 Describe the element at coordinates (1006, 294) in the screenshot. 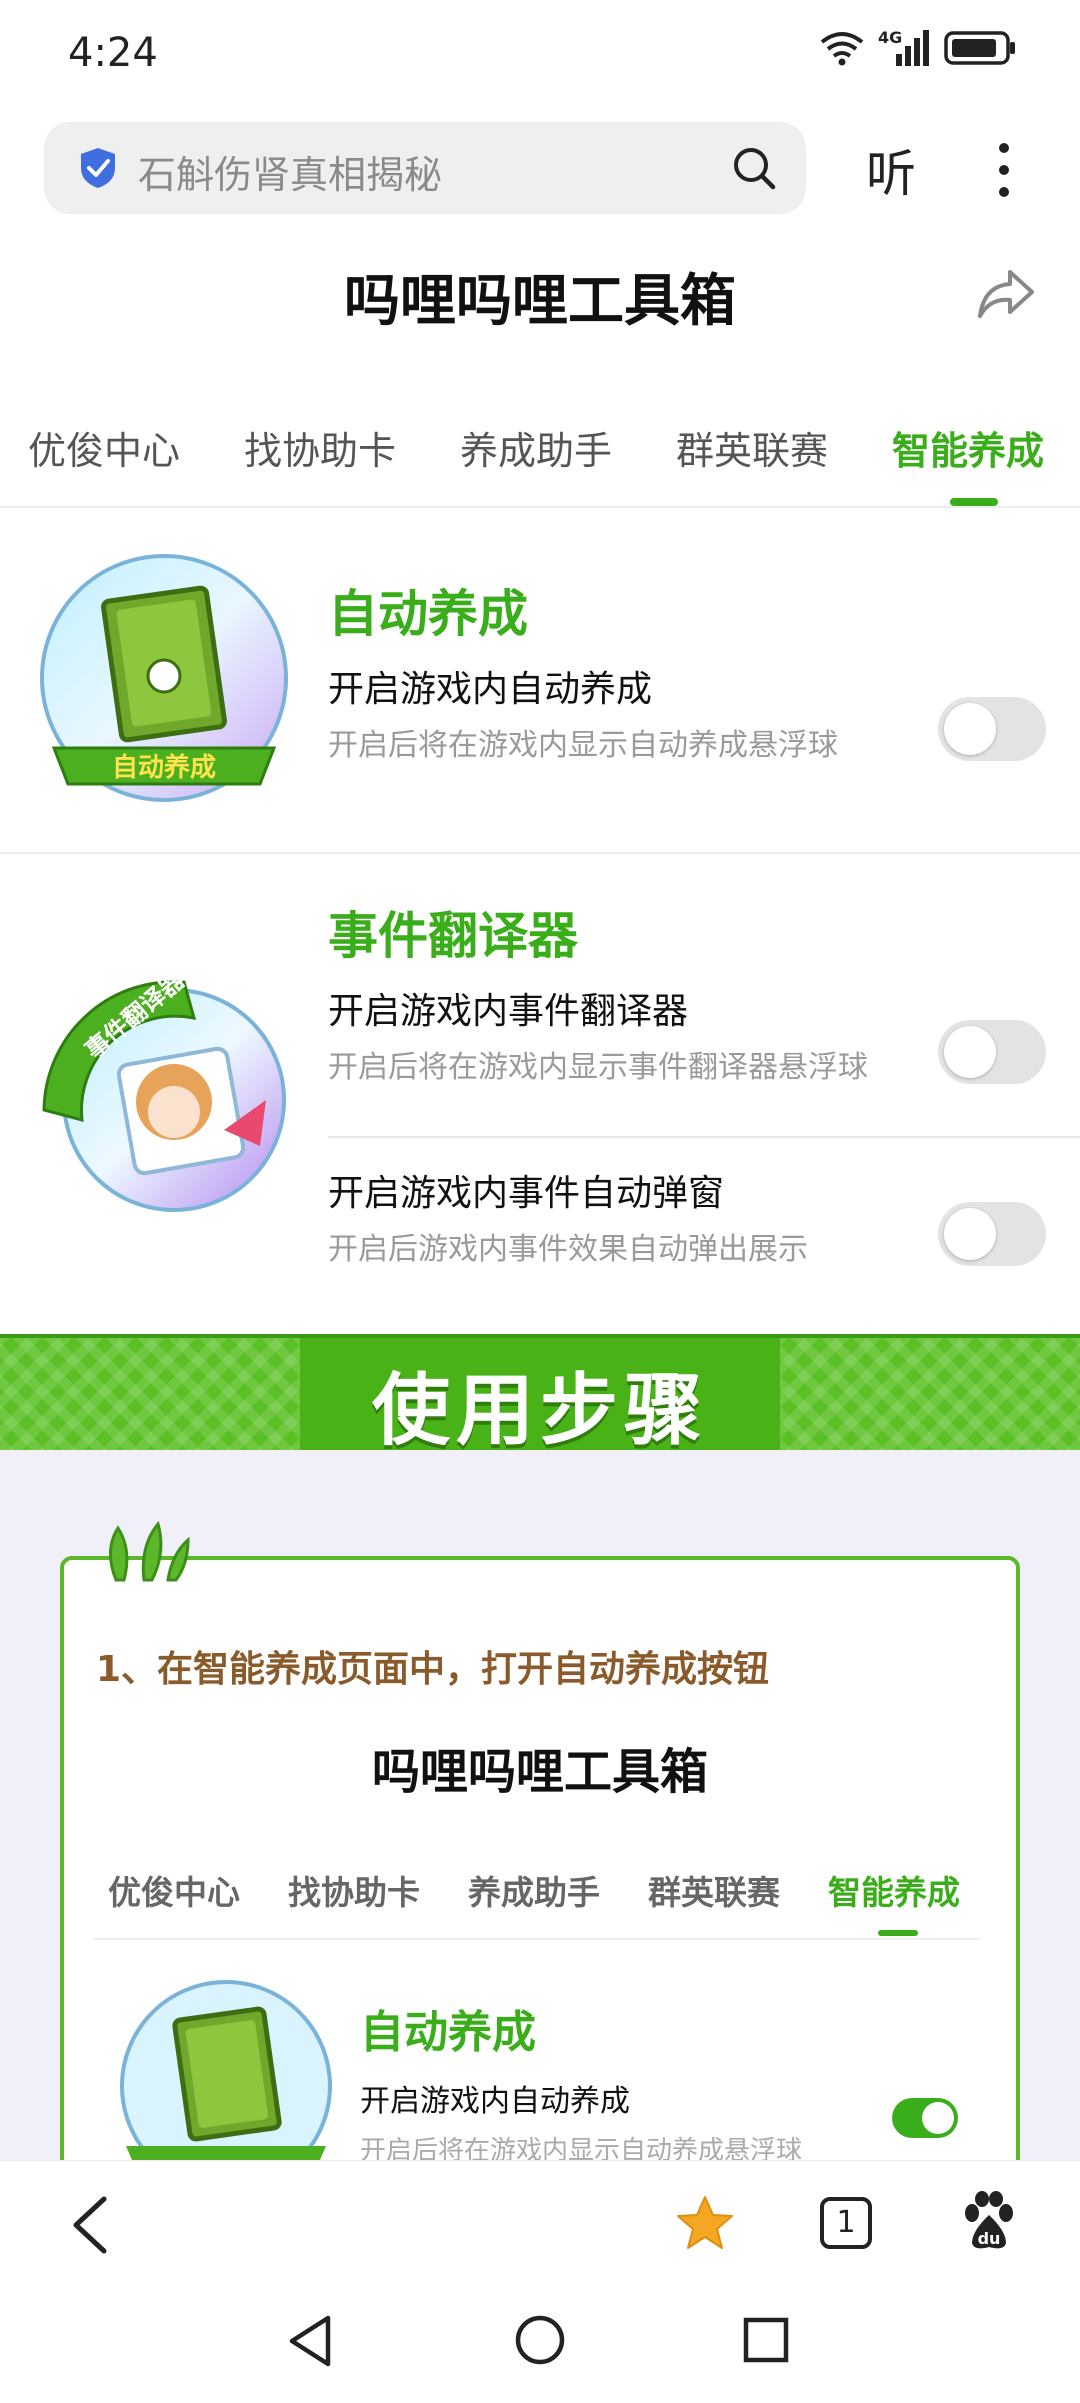

I see `share-icon` at that location.